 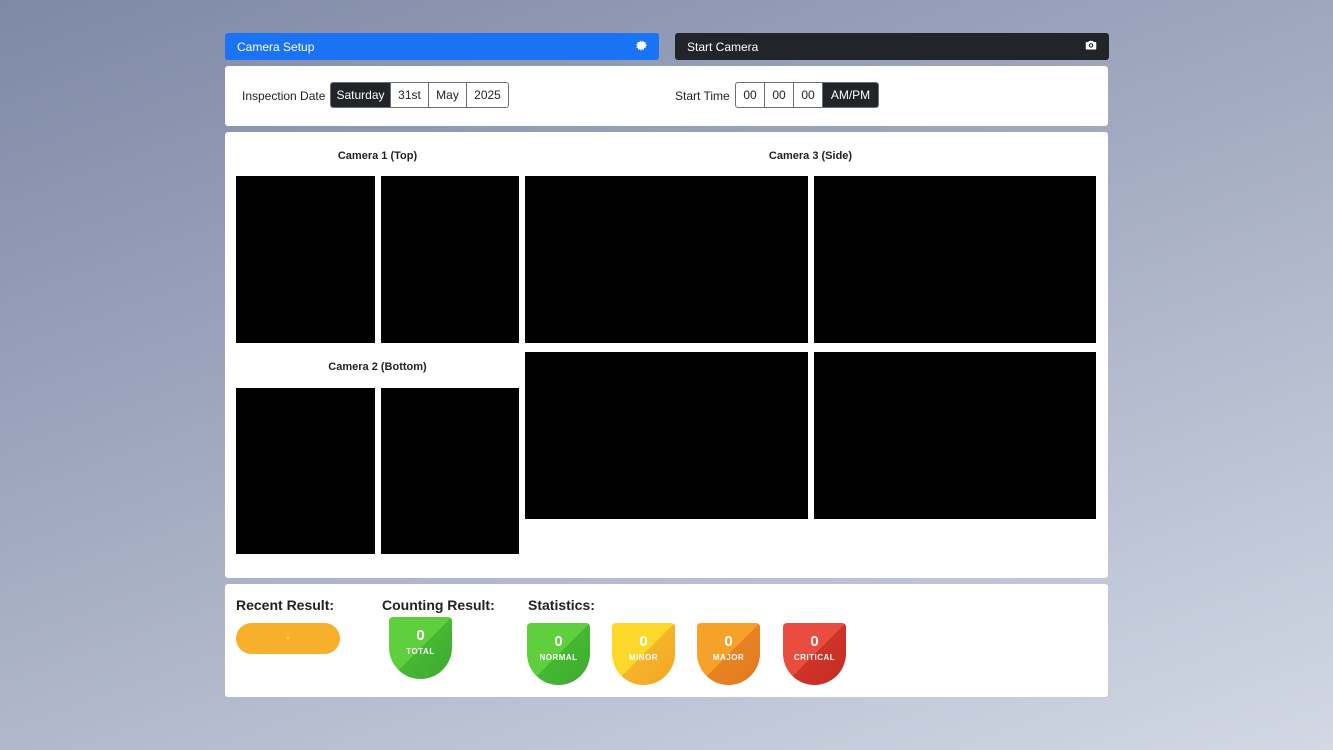 What do you see at coordinates (487, 95) in the screenshot?
I see `year-field: 2025` at bounding box center [487, 95].